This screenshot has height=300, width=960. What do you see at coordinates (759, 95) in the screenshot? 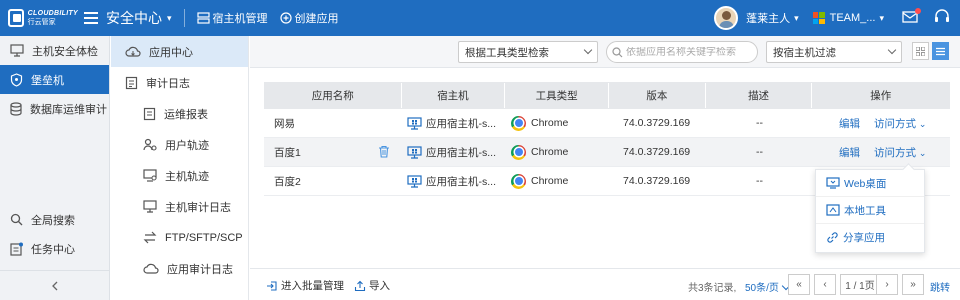
I see `col-header-desc: 描述` at bounding box center [759, 95].